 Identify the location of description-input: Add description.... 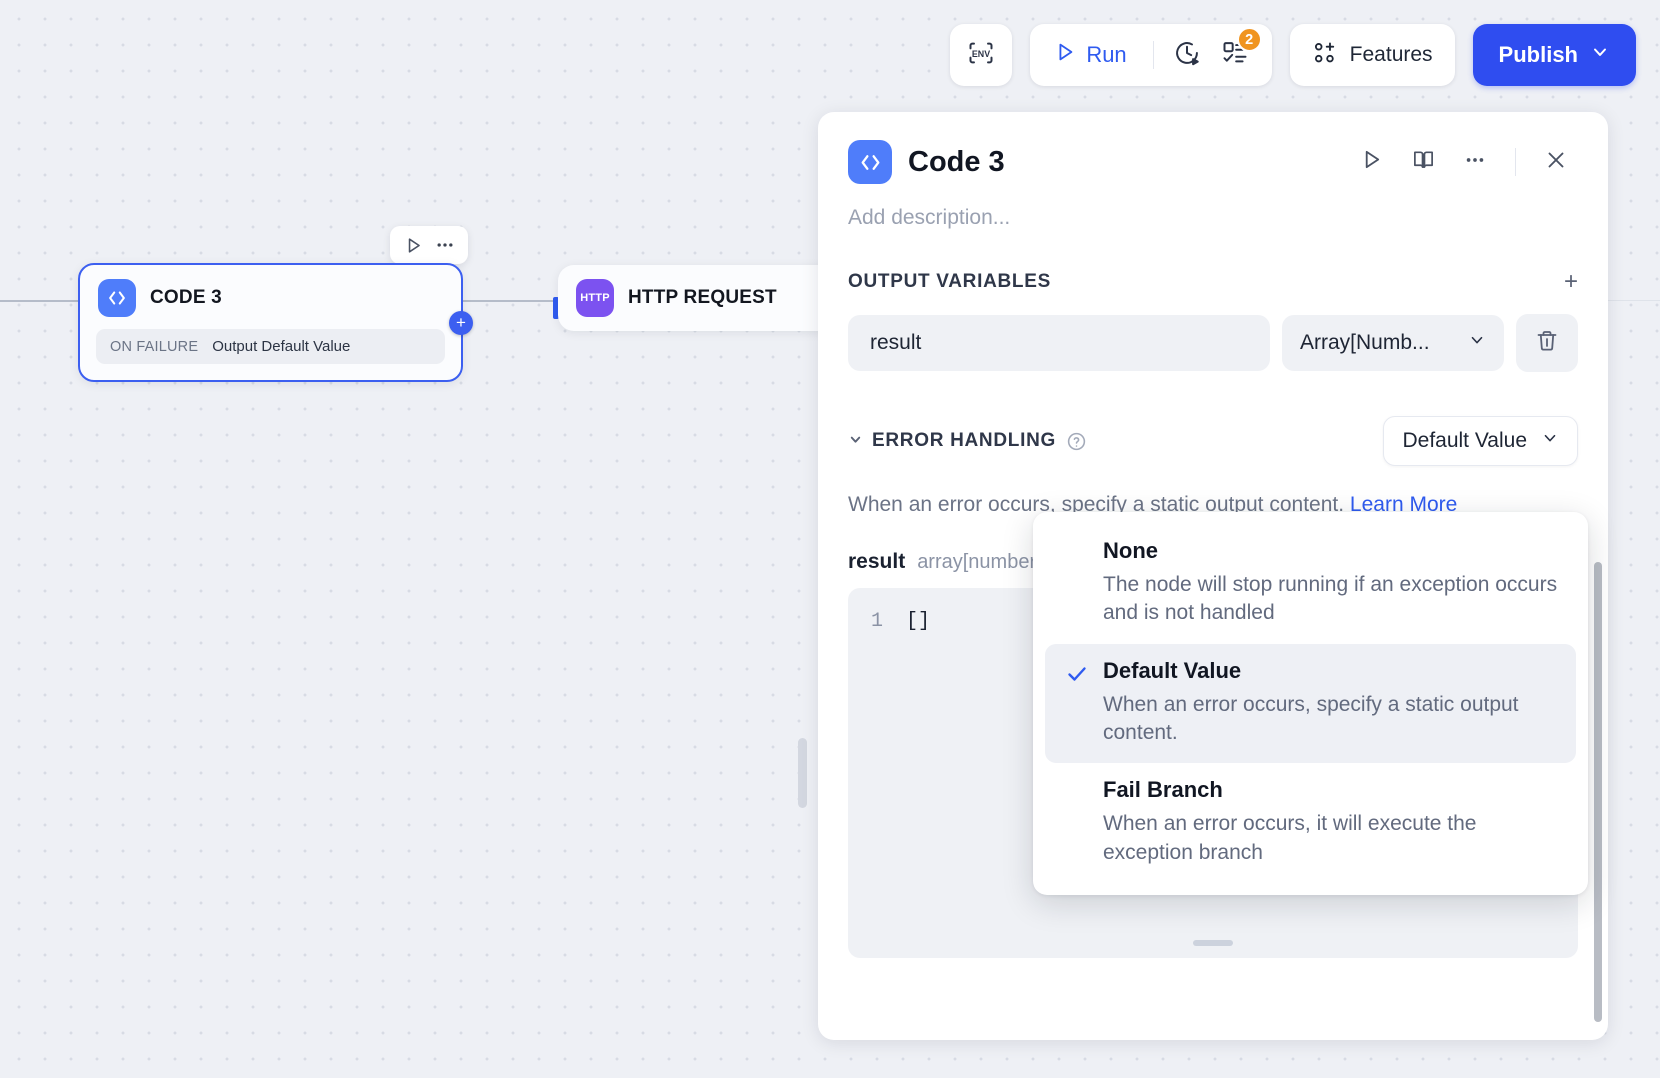
(1213, 218).